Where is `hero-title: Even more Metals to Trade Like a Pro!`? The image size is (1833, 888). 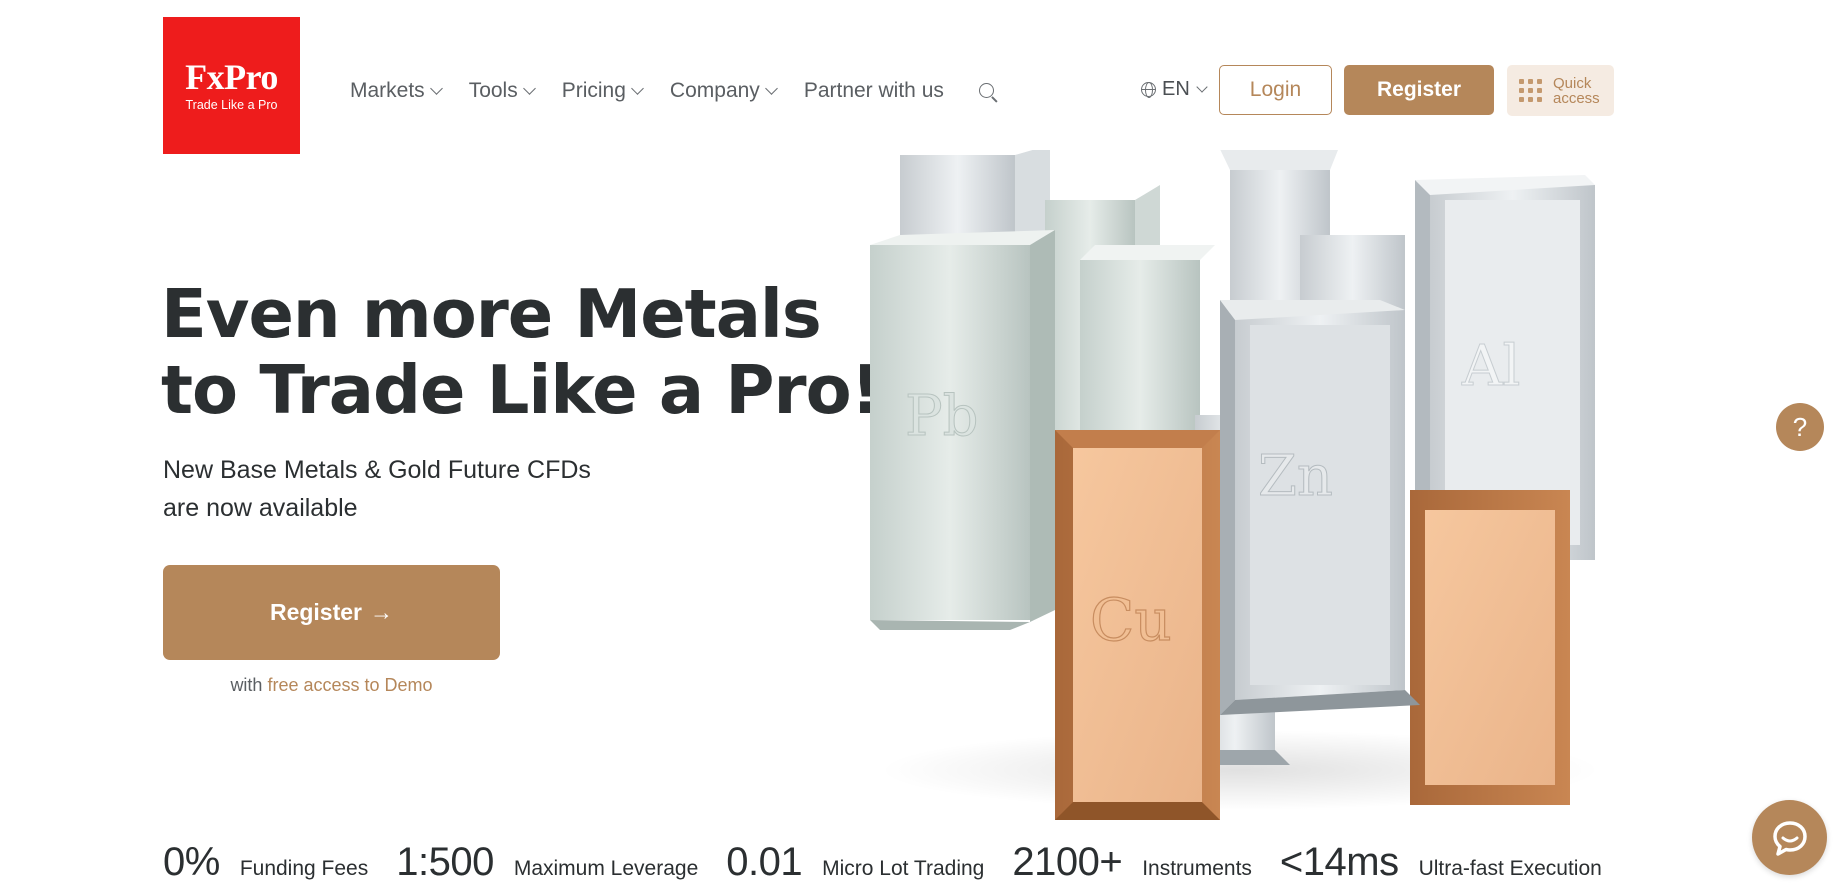
hero-title: Even more Metals to Trade Like a Pro! is located at coordinates (521, 352).